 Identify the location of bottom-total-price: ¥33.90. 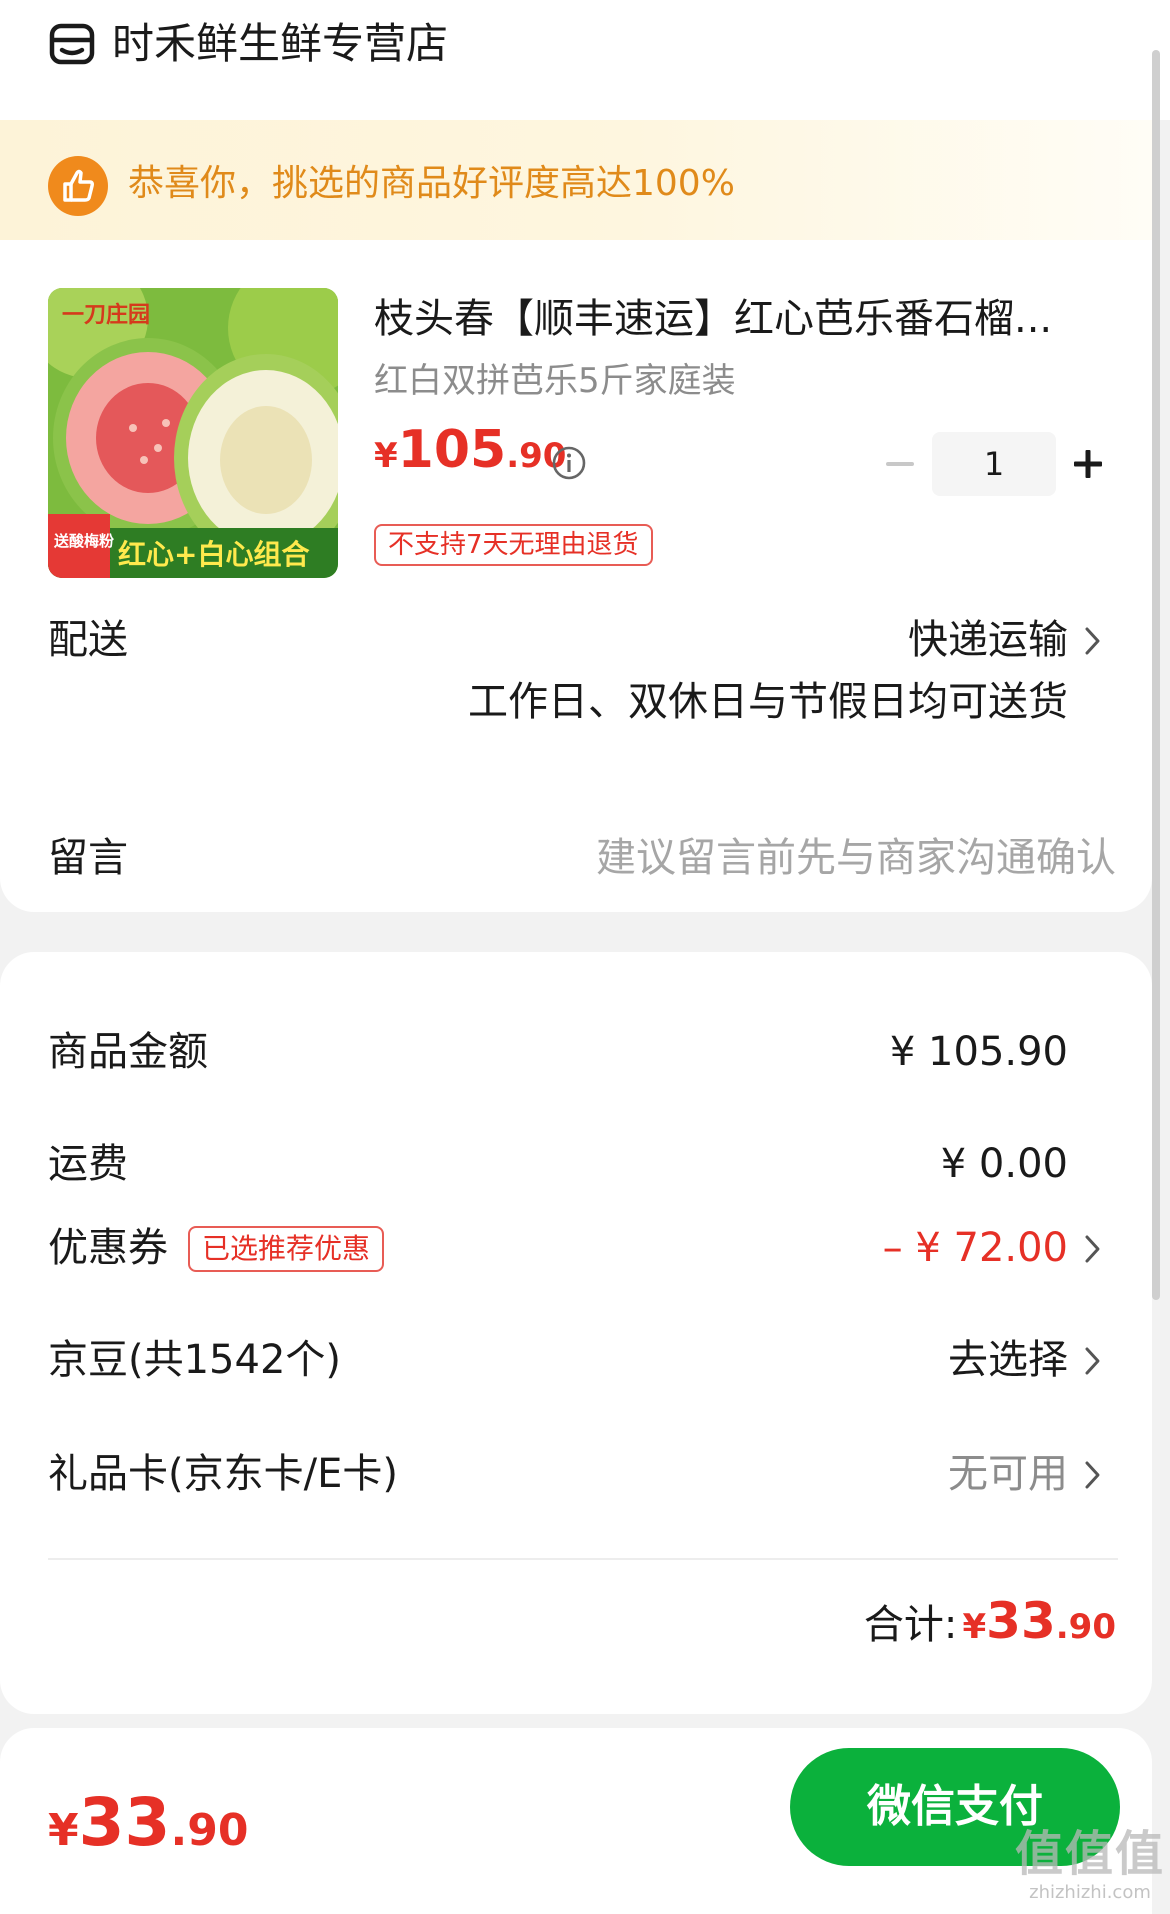
(148, 1822).